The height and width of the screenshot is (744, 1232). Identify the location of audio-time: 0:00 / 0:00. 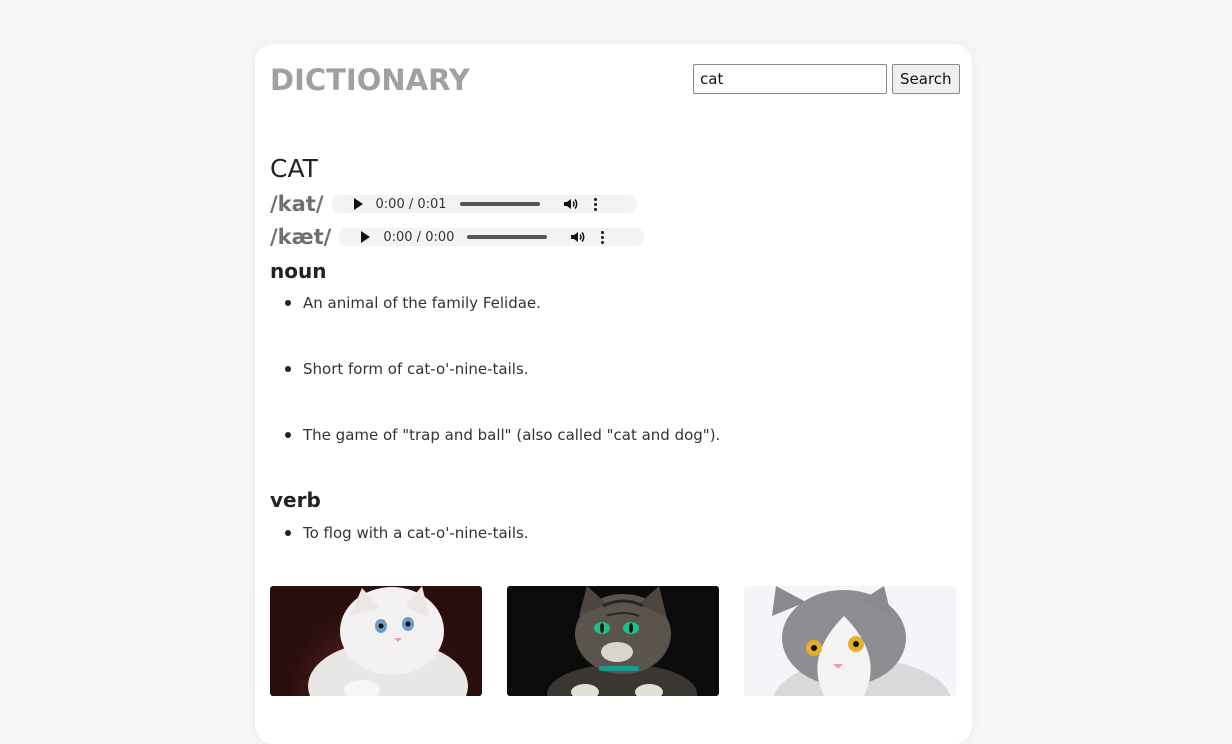
(419, 237).